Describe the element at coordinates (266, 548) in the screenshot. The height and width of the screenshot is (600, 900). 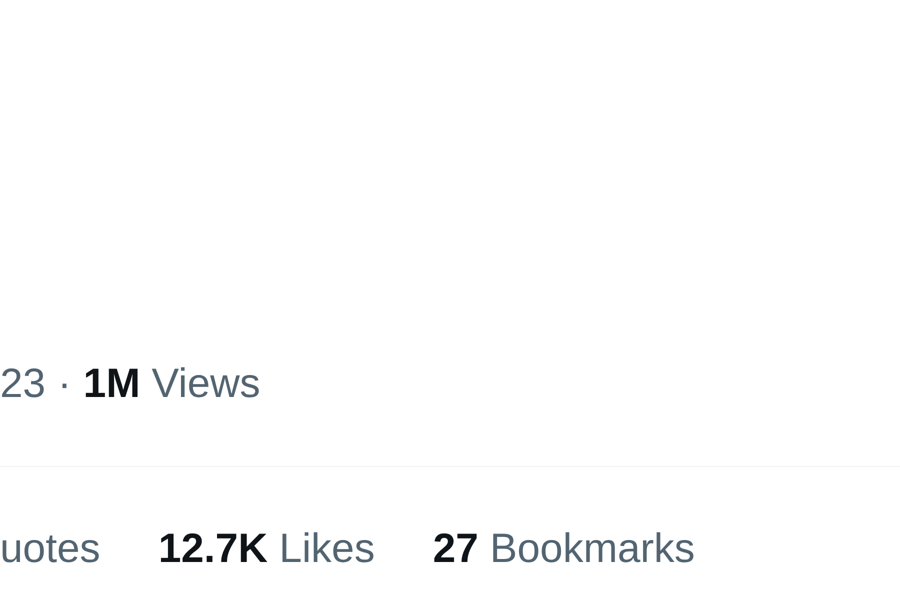
I see `stat-link: 12.7K Likes` at that location.